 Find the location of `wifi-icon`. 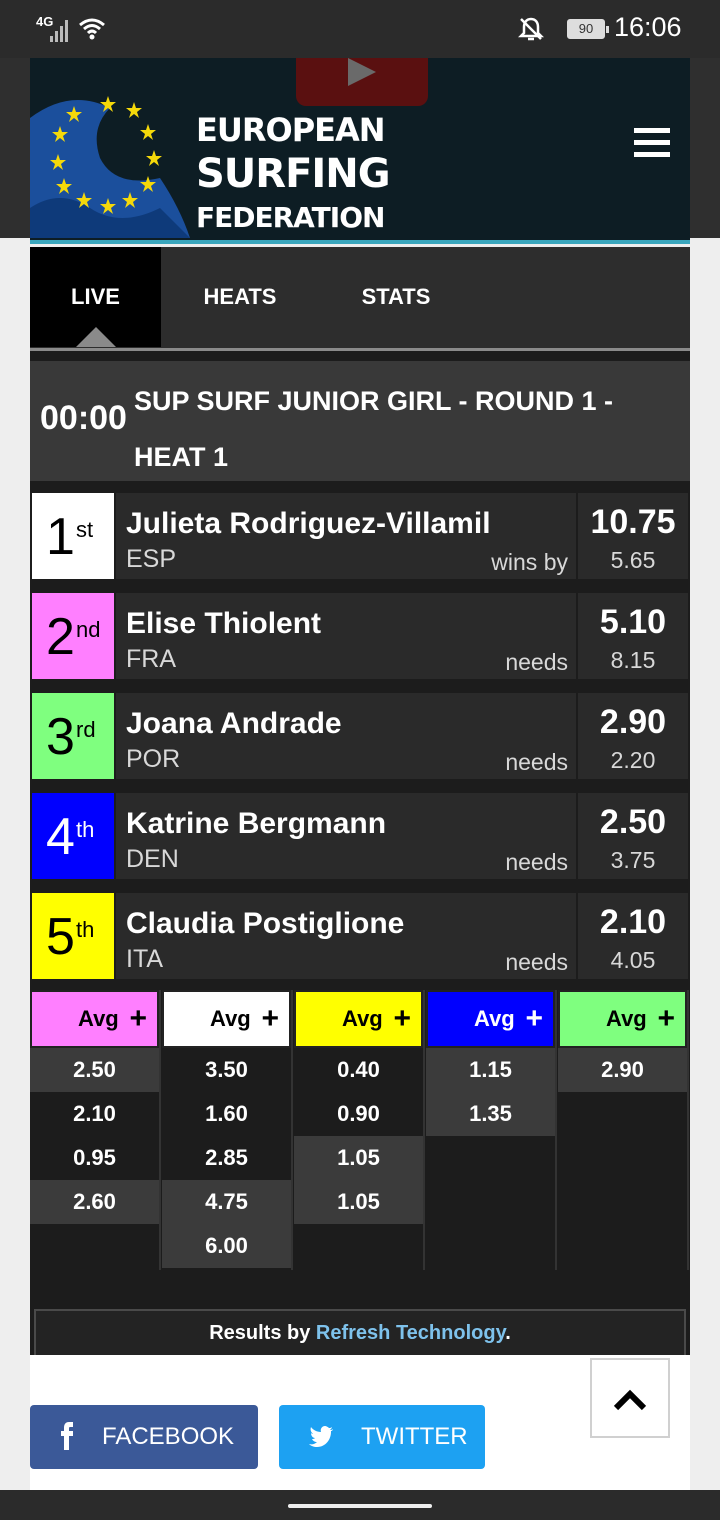

wifi-icon is located at coordinates (92, 30).